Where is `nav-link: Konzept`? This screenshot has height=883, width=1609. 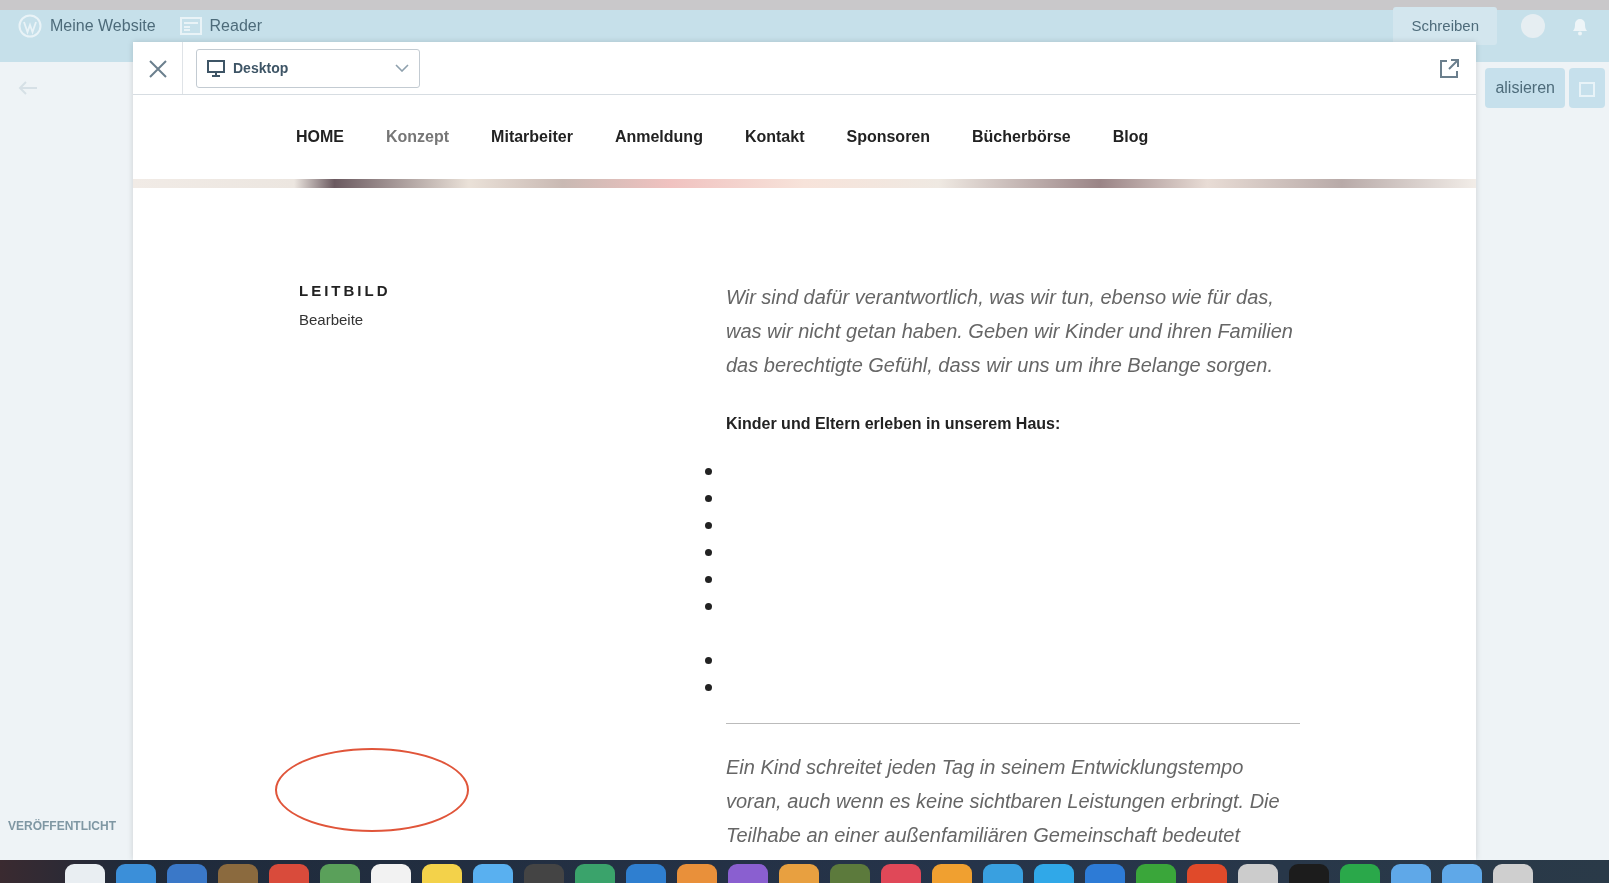 nav-link: Konzept is located at coordinates (418, 137).